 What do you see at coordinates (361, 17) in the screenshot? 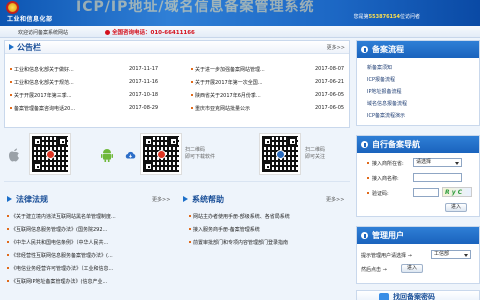
I see `visitor-prefix: 您是第` at bounding box center [361, 17].